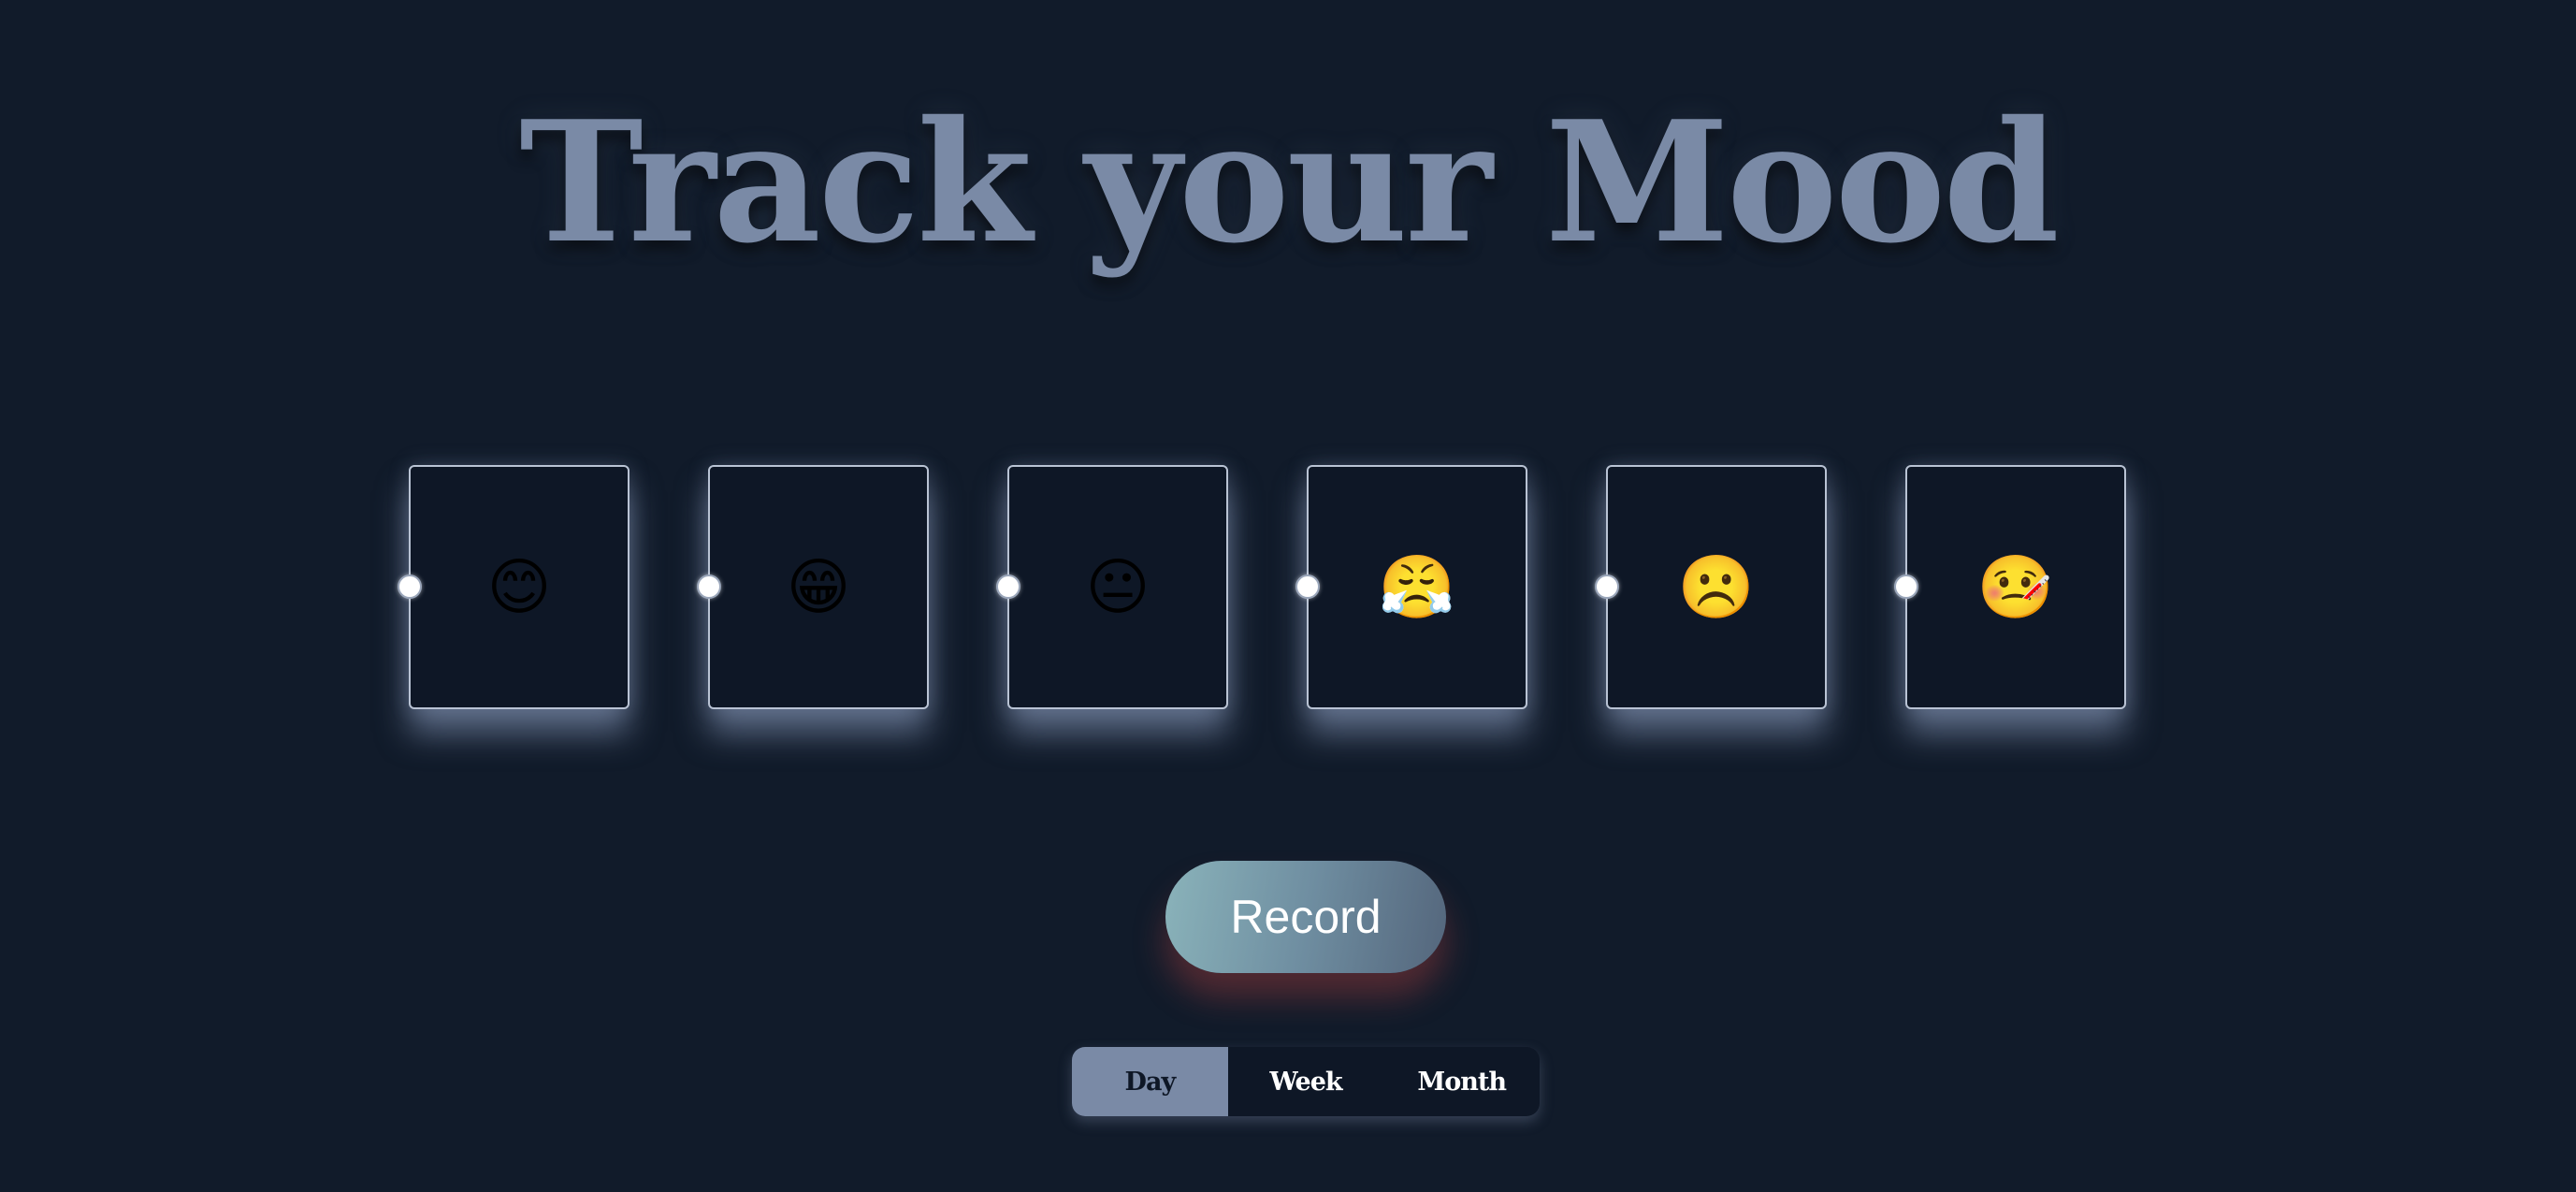 Image resolution: width=2576 pixels, height=1192 pixels. I want to click on mood-card-sick: 🤒, so click(2010, 587).